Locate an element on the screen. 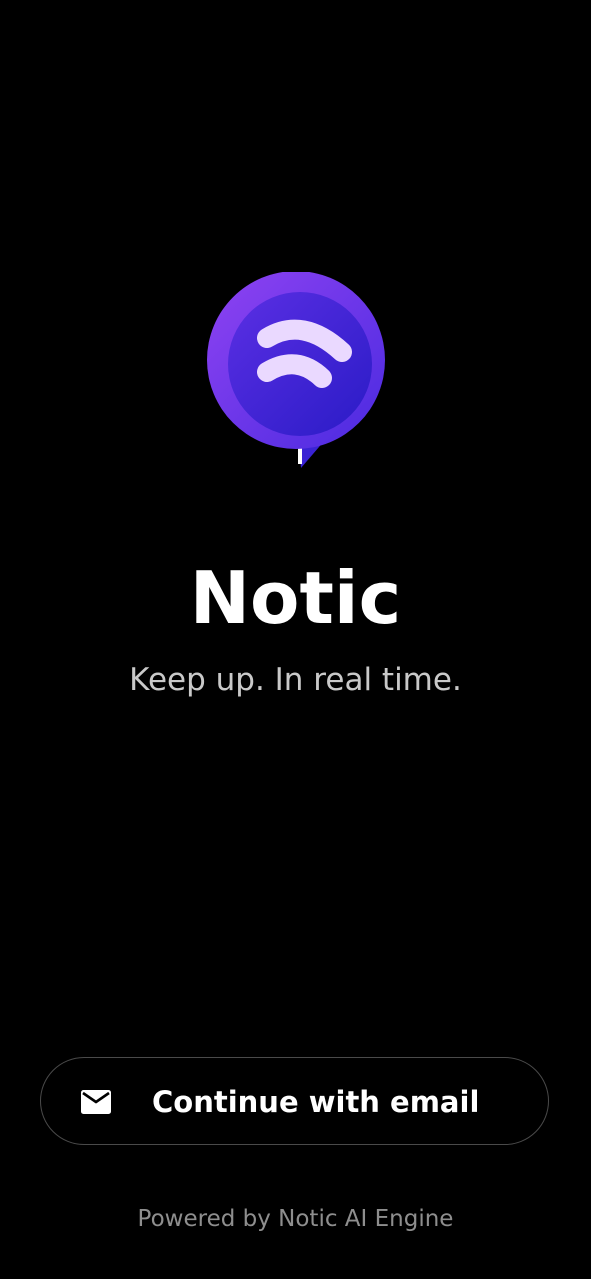 Image resolution: width=591 pixels, height=1279 pixels. chat-bubble-signal-logo-icon is located at coordinates (296, 370).